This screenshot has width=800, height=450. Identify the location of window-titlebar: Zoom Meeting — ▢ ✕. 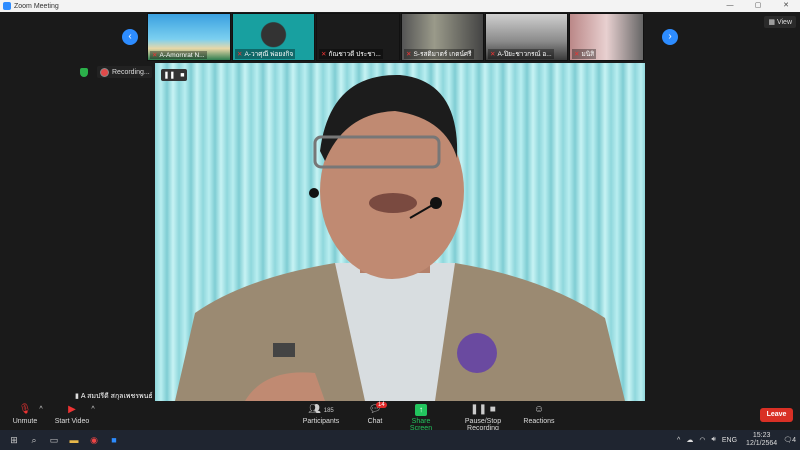
(400, 6).